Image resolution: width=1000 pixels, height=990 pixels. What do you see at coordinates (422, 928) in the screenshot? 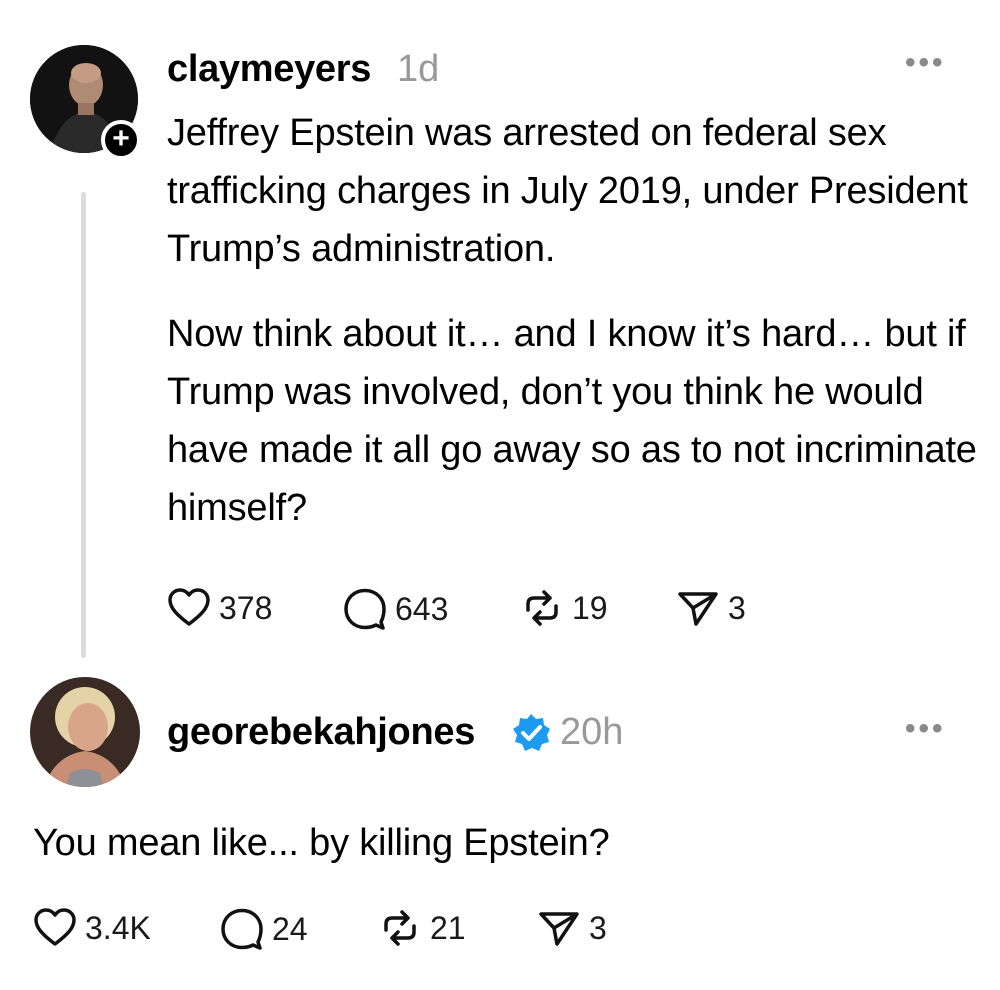
I see `repost-button: 21` at bounding box center [422, 928].